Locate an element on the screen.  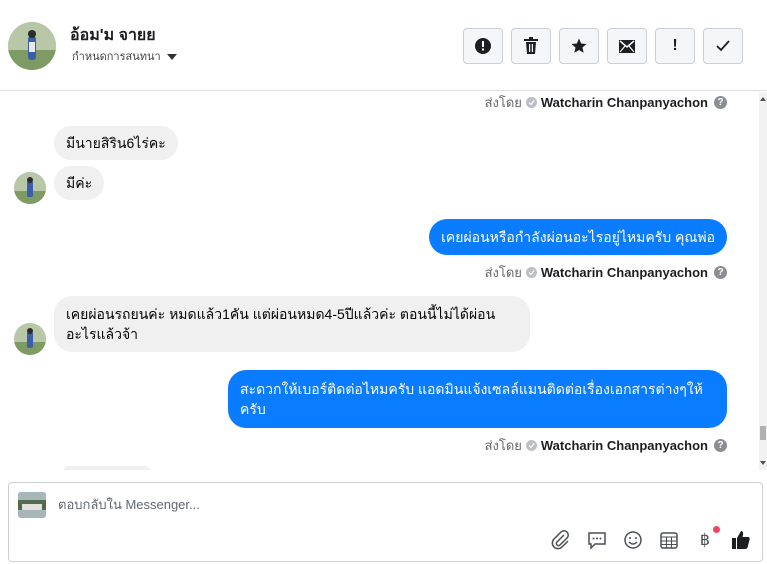
baht-glyph: ฿ is located at coordinates (705, 540).